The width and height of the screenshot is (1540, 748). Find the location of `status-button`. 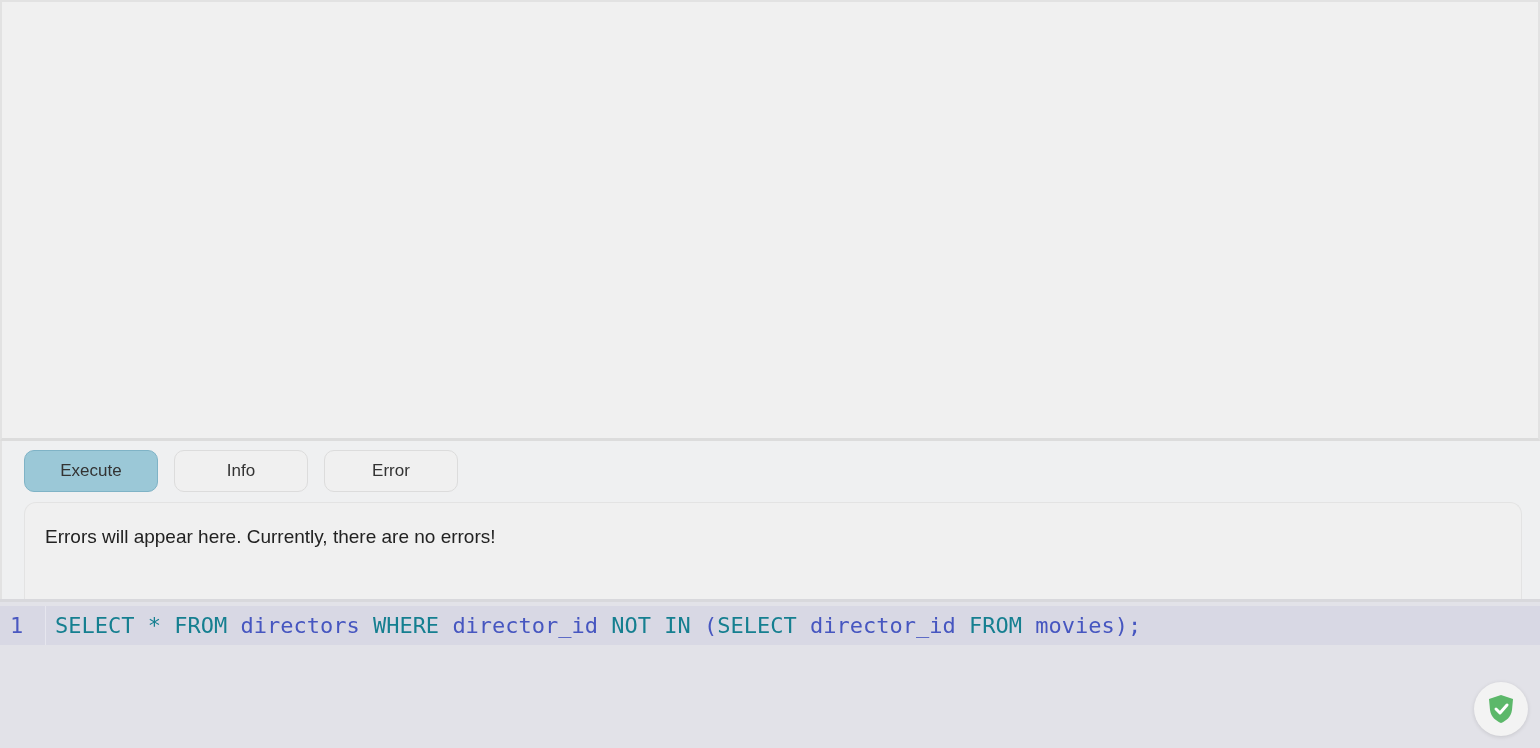

status-button is located at coordinates (1501, 709).